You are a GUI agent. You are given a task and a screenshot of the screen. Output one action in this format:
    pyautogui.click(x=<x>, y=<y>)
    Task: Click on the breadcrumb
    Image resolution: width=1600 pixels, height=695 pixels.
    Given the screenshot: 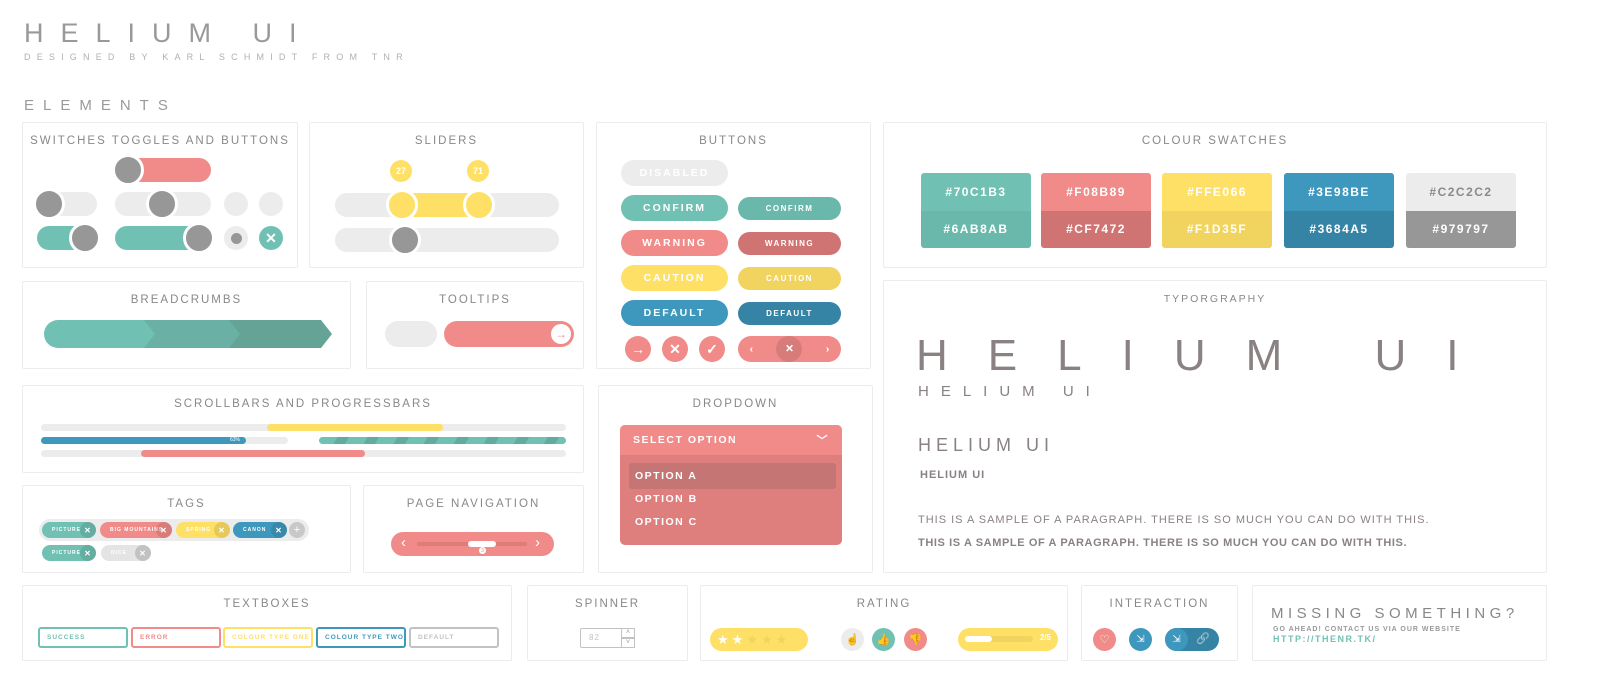 What is the action you would take?
    pyautogui.click(x=188, y=334)
    